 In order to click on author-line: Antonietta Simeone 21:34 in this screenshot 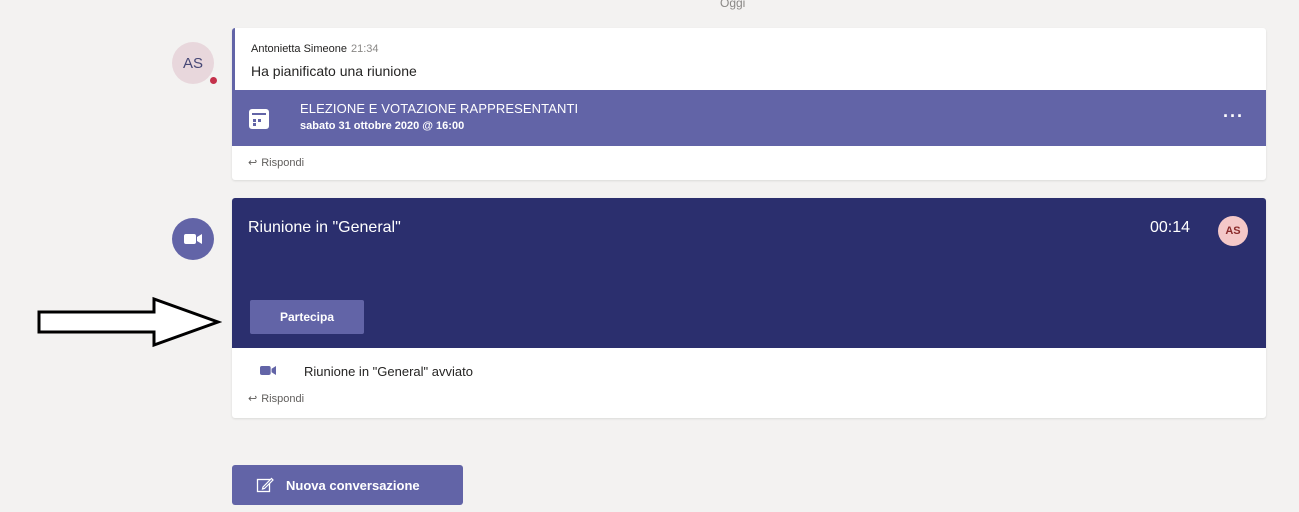, I will do `click(315, 49)`.